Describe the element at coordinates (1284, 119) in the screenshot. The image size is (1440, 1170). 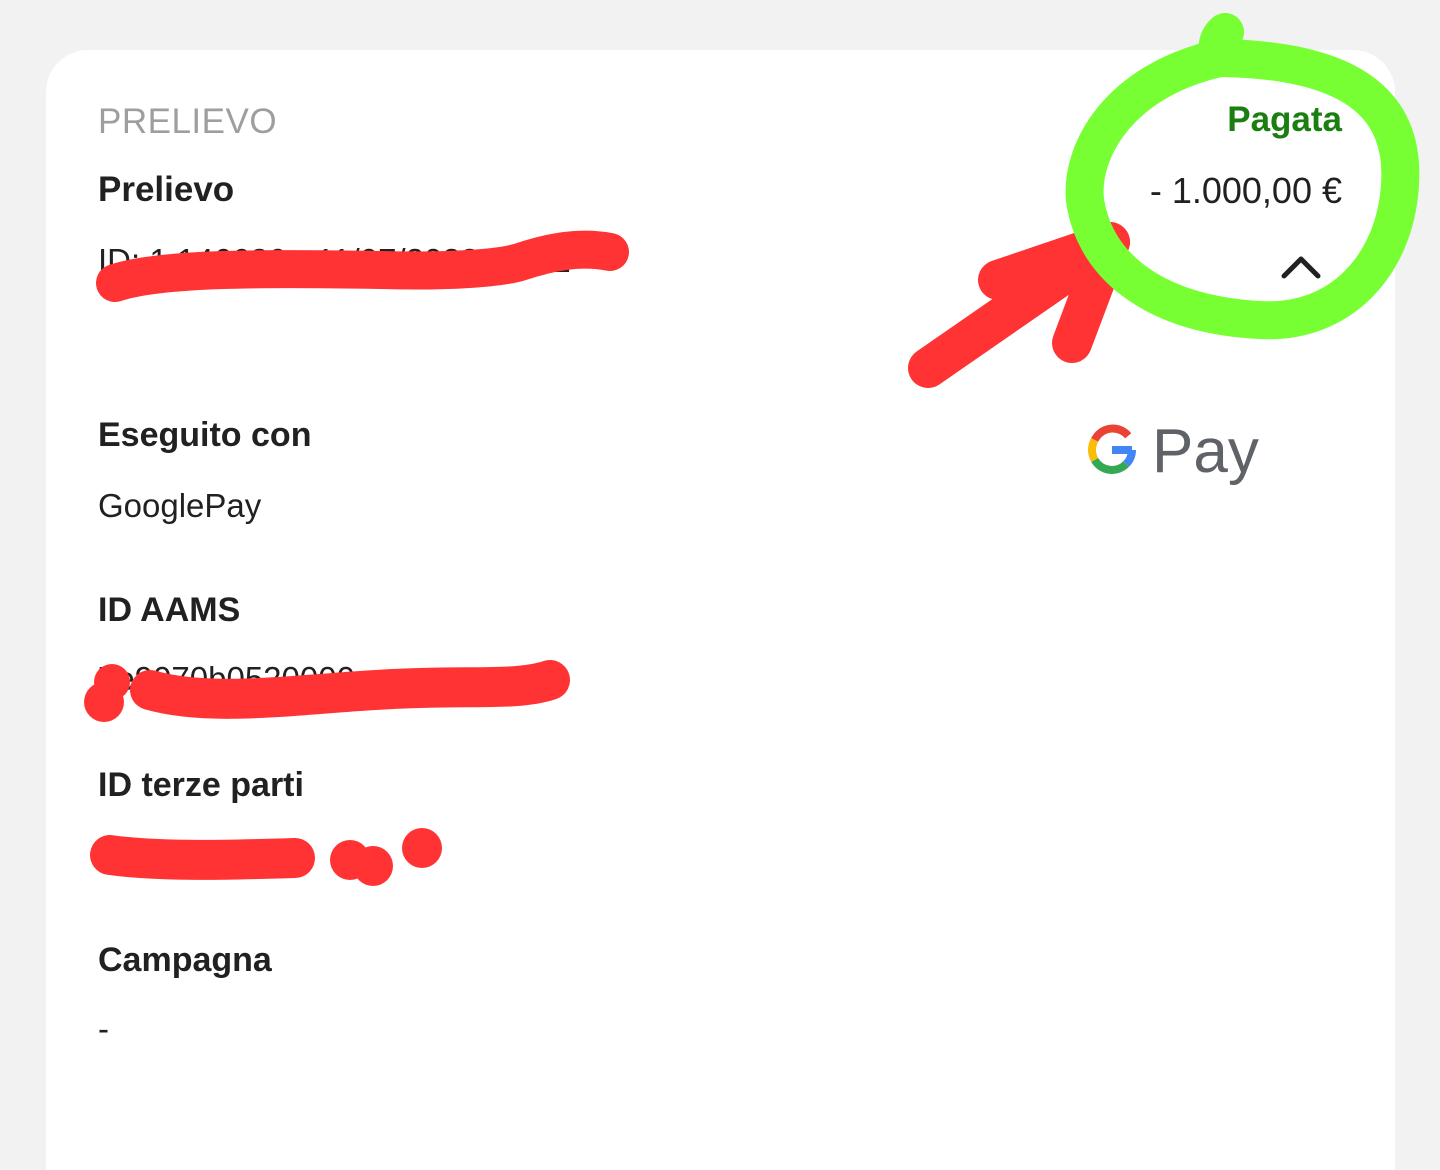
I see `status-badge: Pagata` at that location.